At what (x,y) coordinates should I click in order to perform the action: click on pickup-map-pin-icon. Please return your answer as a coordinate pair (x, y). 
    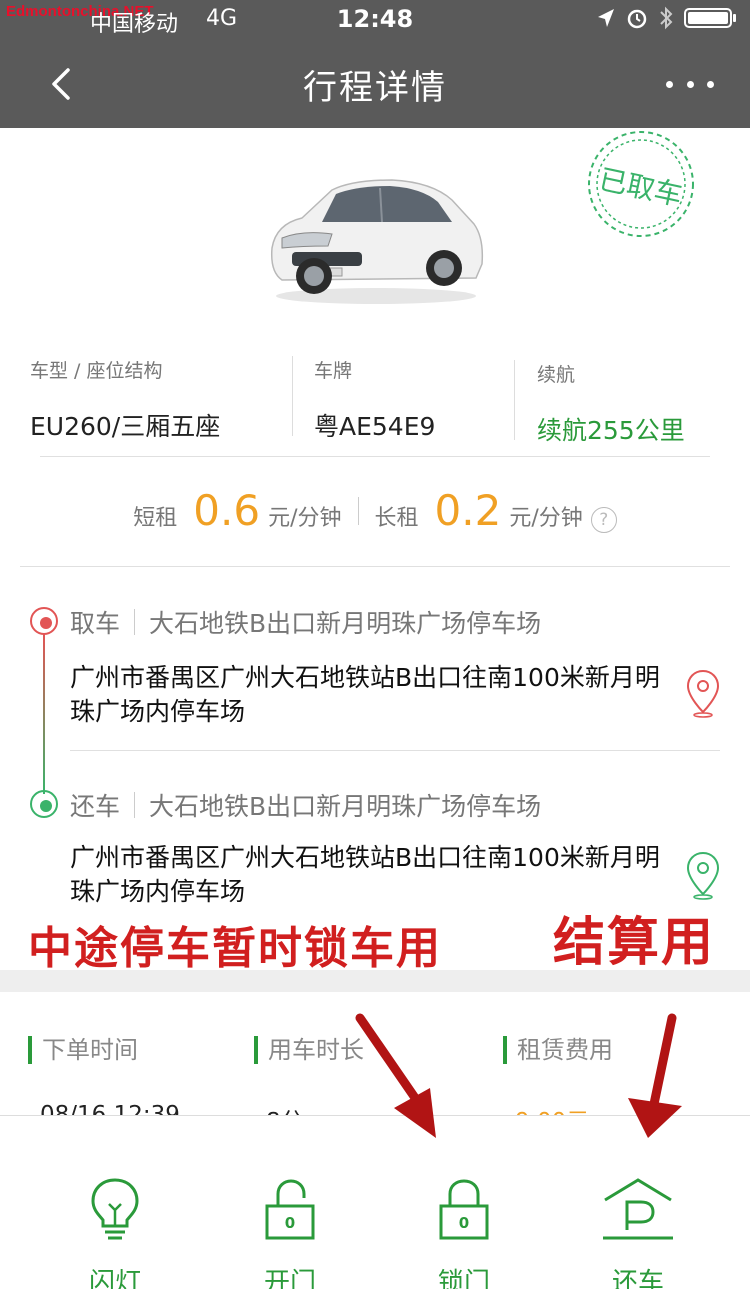
    Looking at the image, I should click on (703, 693).